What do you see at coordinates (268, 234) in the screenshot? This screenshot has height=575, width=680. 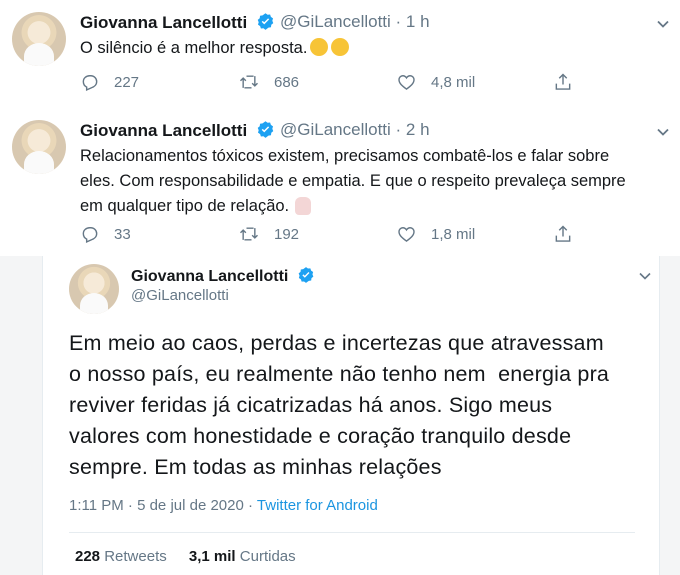 I see `retweet-button: 192` at bounding box center [268, 234].